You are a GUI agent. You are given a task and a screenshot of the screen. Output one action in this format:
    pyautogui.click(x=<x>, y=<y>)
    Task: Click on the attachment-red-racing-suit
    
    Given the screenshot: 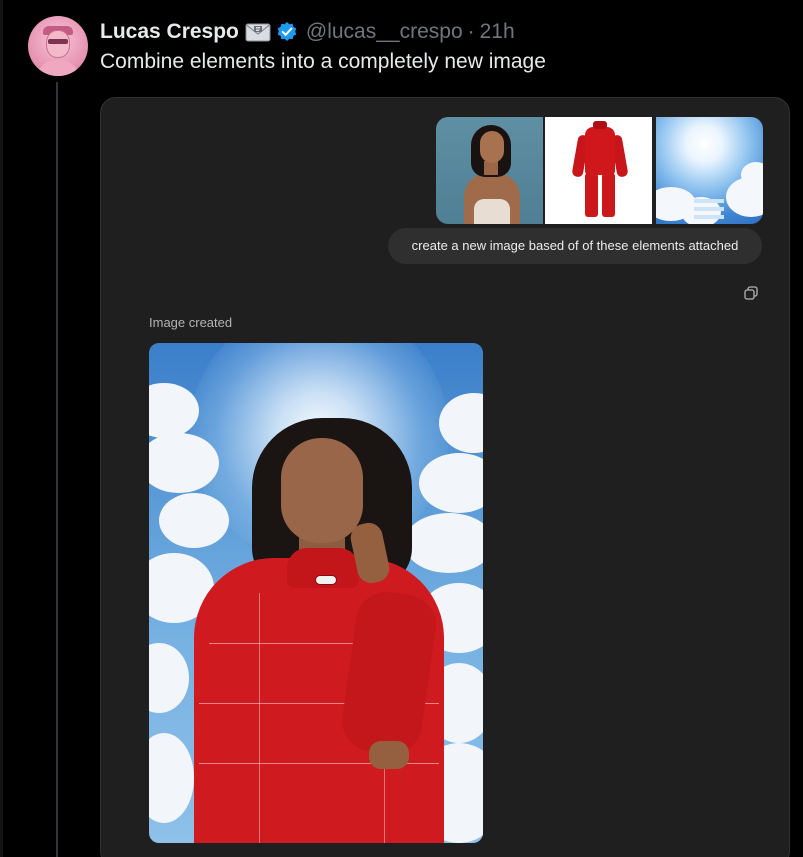 What is the action you would take?
    pyautogui.click(x=598, y=170)
    